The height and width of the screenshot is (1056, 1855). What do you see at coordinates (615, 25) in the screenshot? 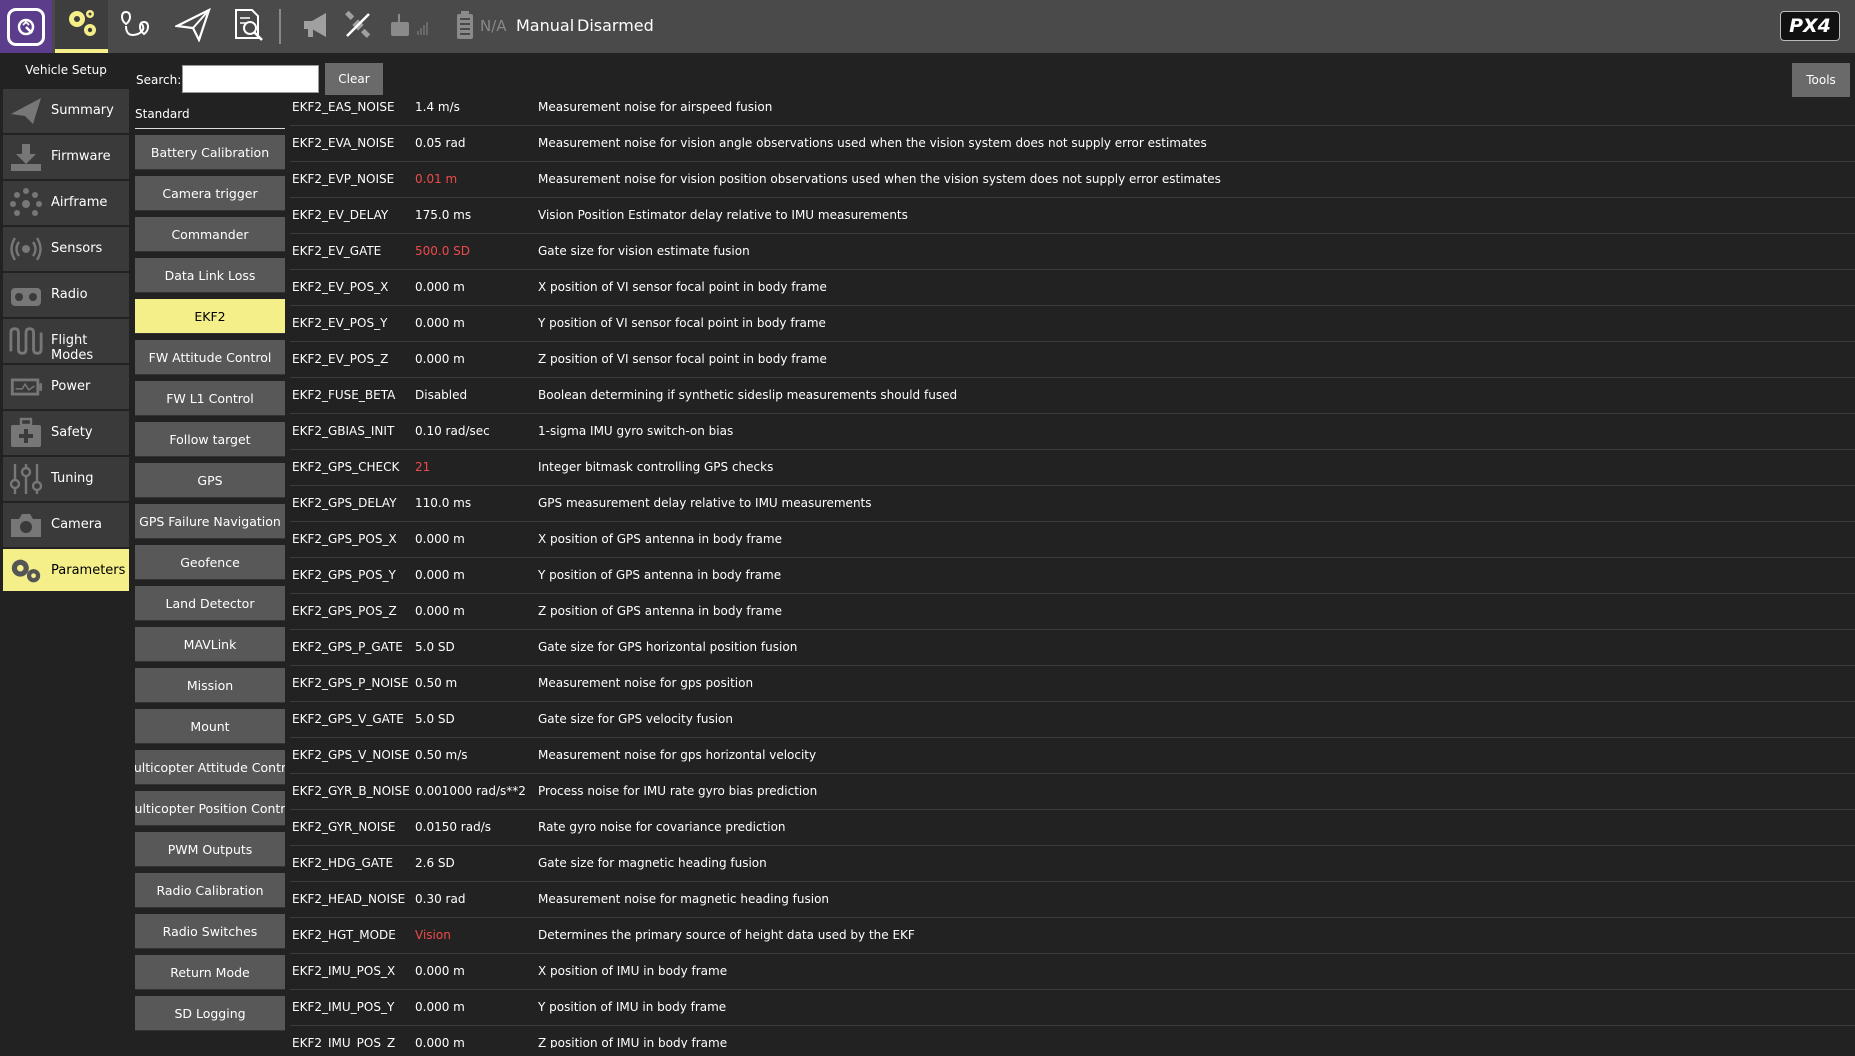
I see `armed-status: Disarmed` at bounding box center [615, 25].